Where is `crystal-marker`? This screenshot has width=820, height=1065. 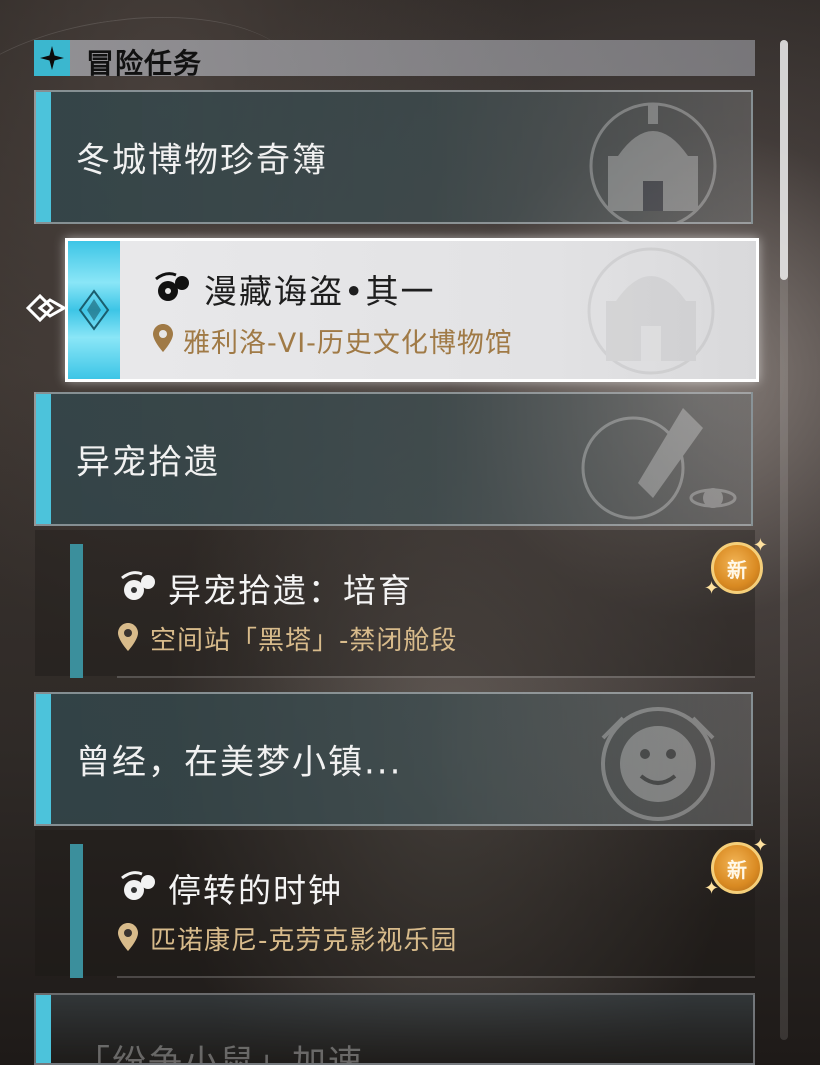 crystal-marker is located at coordinates (94, 310).